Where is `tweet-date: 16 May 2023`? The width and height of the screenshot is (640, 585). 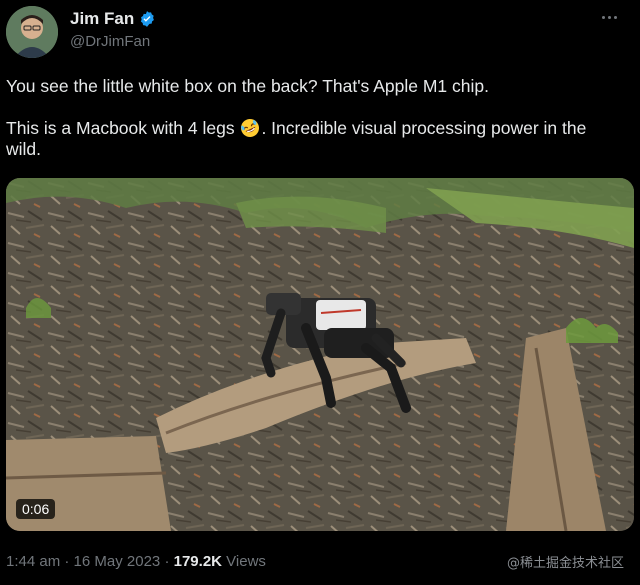 tweet-date: 16 May 2023 is located at coordinates (117, 561).